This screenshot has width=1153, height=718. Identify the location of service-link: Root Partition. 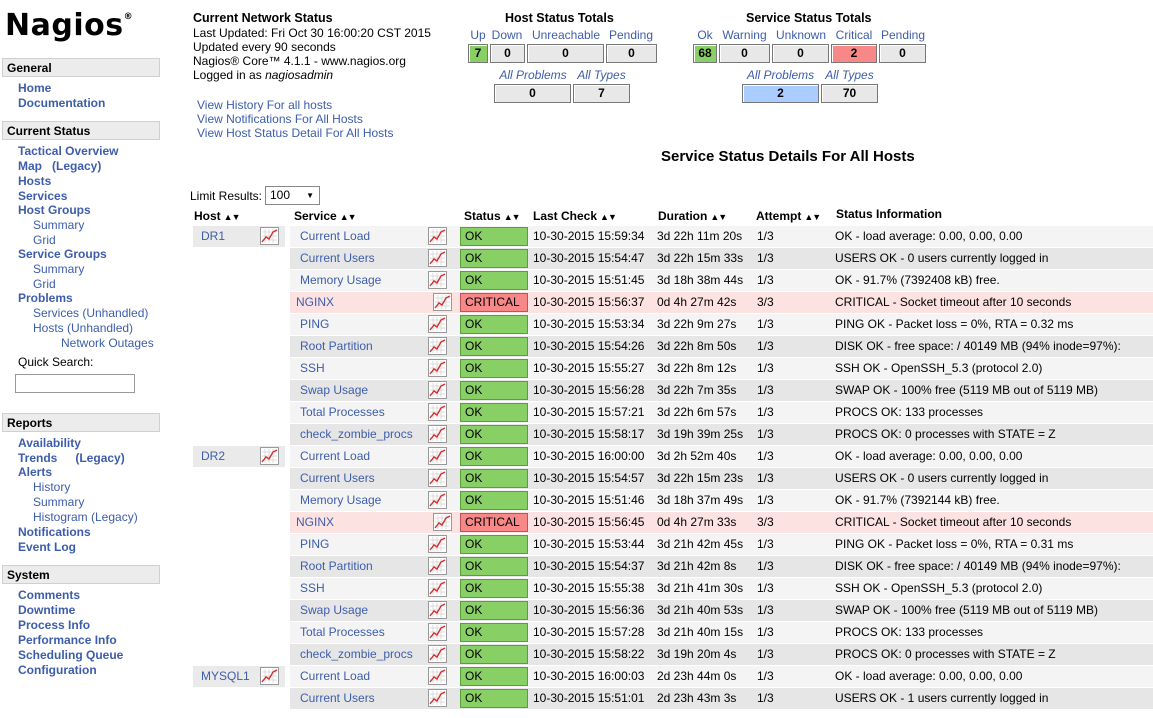
(336, 566).